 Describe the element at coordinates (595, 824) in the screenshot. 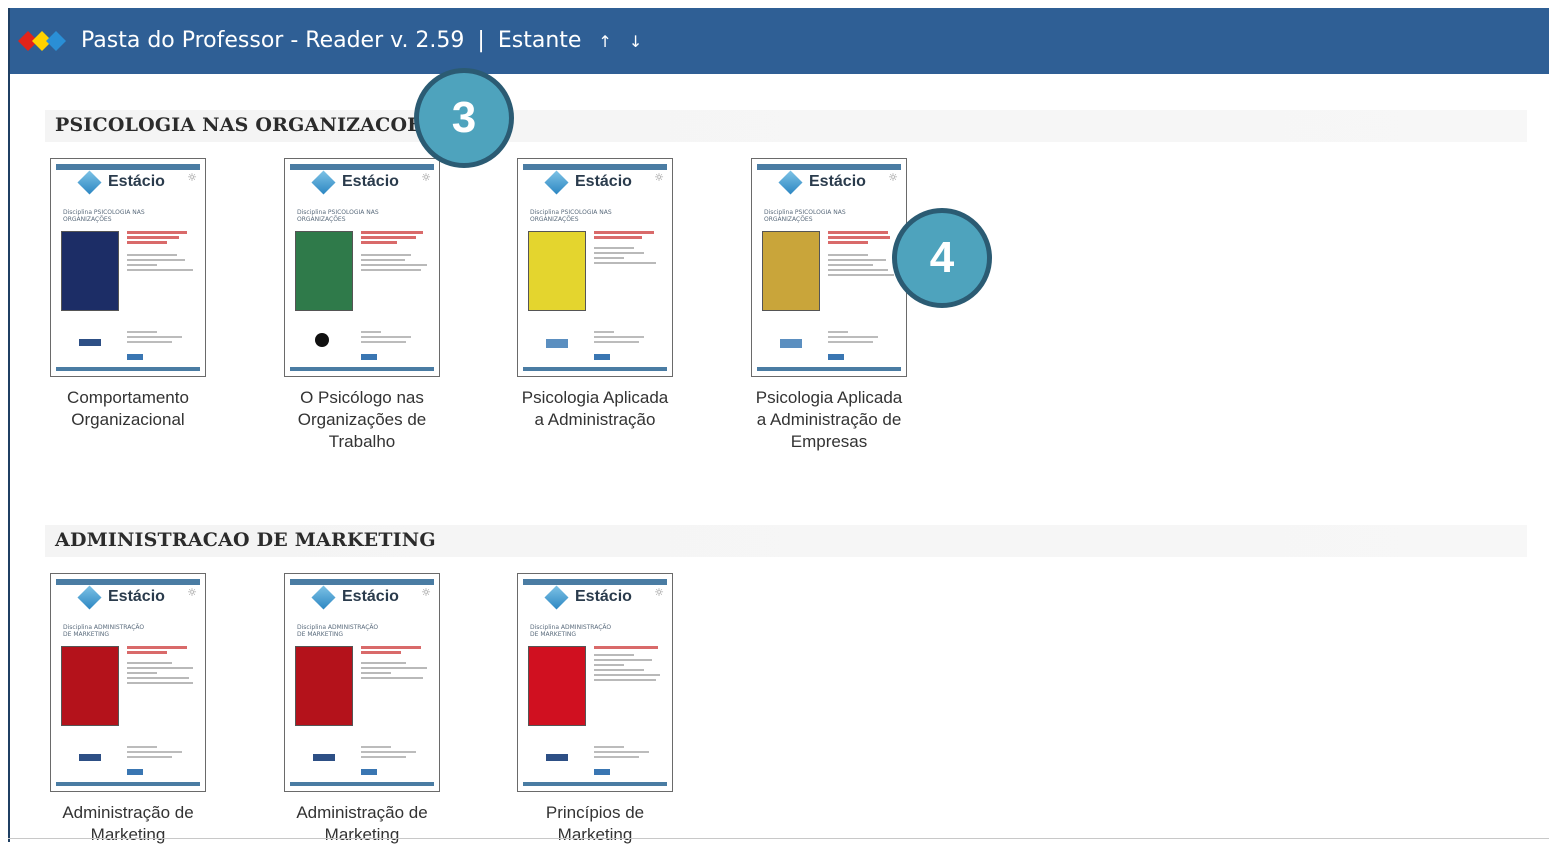

I see `book-title: Princípios de Marketing` at that location.